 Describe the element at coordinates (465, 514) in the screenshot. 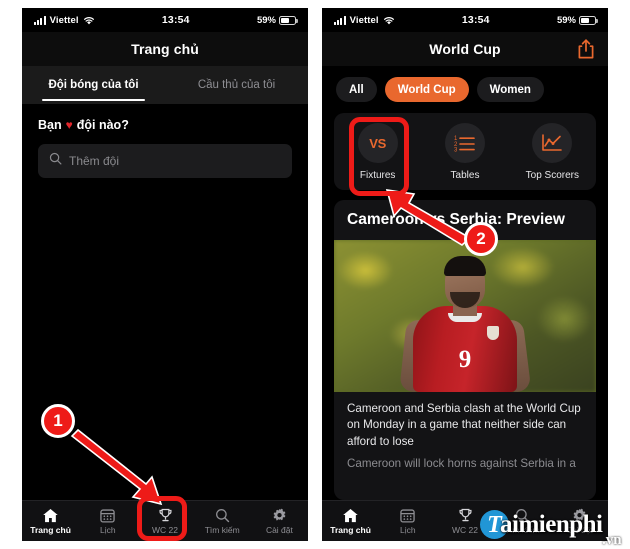

I see `trophy-icon` at that location.